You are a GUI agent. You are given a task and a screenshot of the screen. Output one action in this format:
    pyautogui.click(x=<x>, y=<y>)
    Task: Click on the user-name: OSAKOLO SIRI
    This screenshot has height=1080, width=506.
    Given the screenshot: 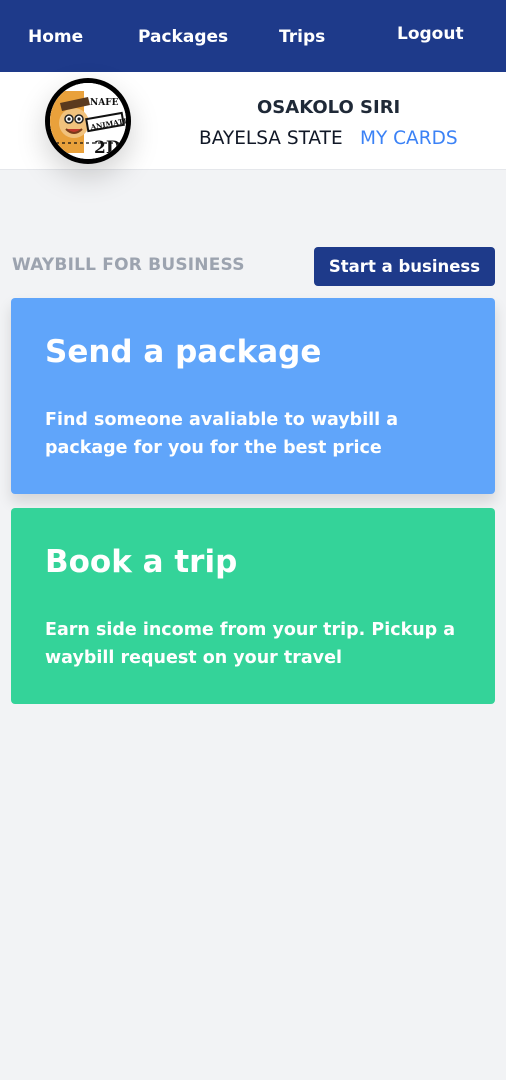 What is the action you would take?
    pyautogui.click(x=329, y=107)
    